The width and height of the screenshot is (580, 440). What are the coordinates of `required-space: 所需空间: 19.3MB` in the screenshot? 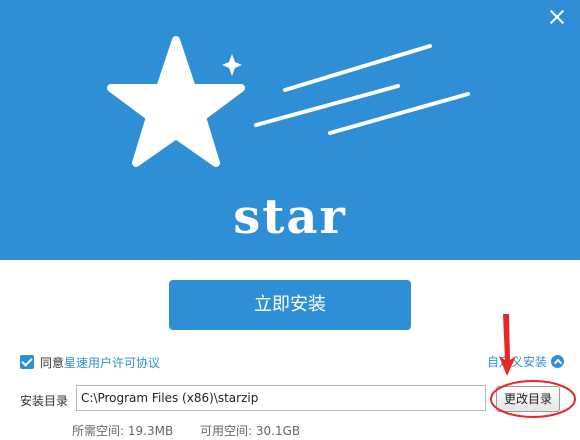 It's located at (122, 430).